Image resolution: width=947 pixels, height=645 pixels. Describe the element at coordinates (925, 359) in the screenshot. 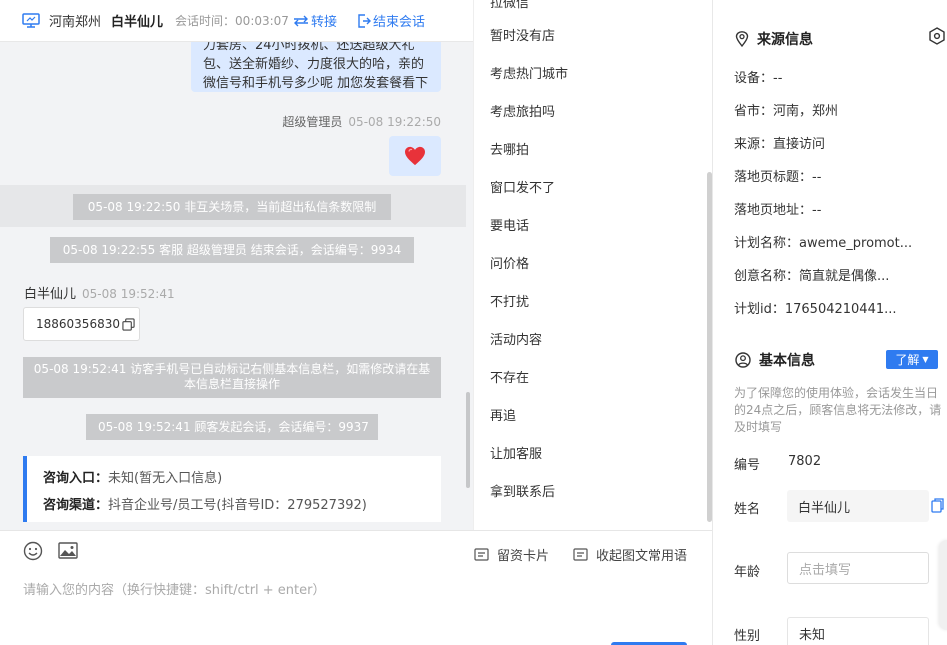

I see `caret-down-icon: ▼` at that location.